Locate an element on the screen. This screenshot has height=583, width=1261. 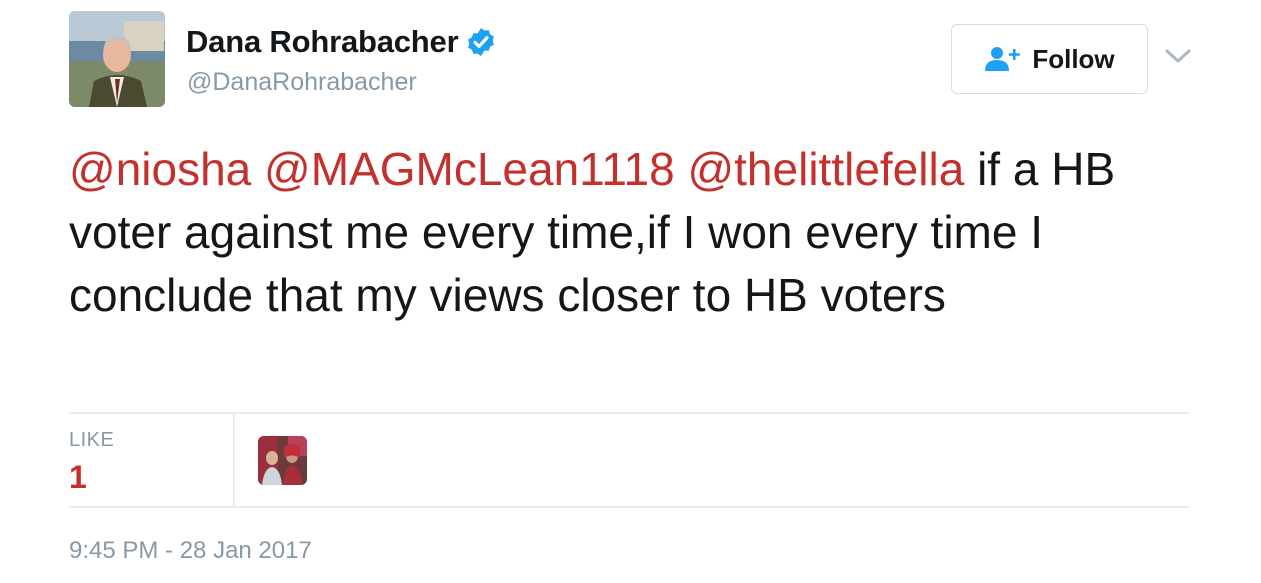
author-name-row: Dana Rohrabacher is located at coordinates (341, 42).